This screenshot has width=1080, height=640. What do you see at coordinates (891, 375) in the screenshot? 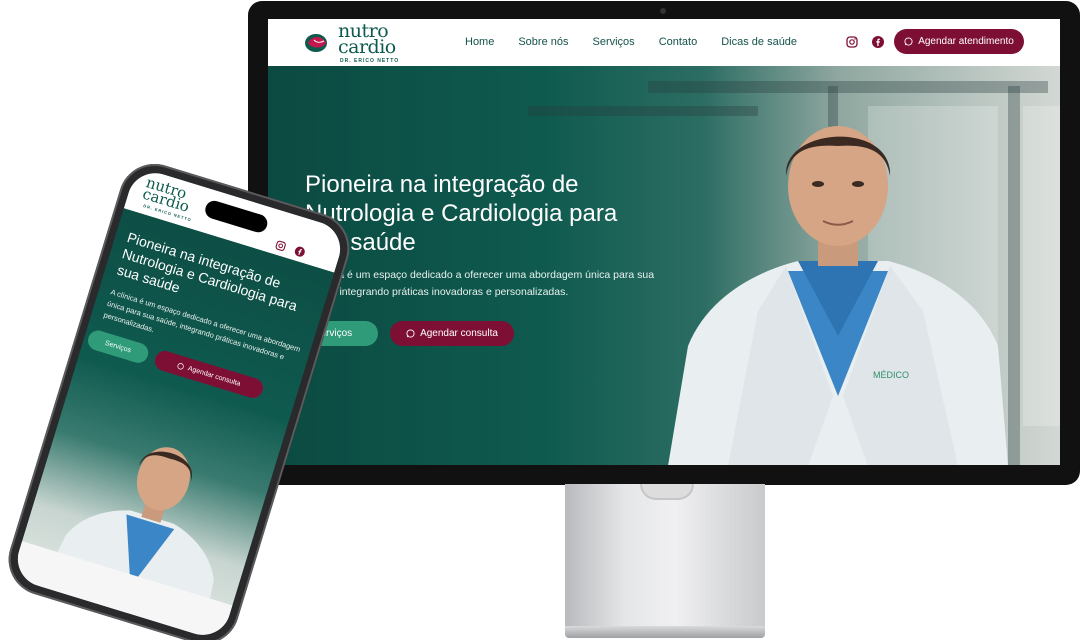
I see `coat-label: MÉDICO` at bounding box center [891, 375].